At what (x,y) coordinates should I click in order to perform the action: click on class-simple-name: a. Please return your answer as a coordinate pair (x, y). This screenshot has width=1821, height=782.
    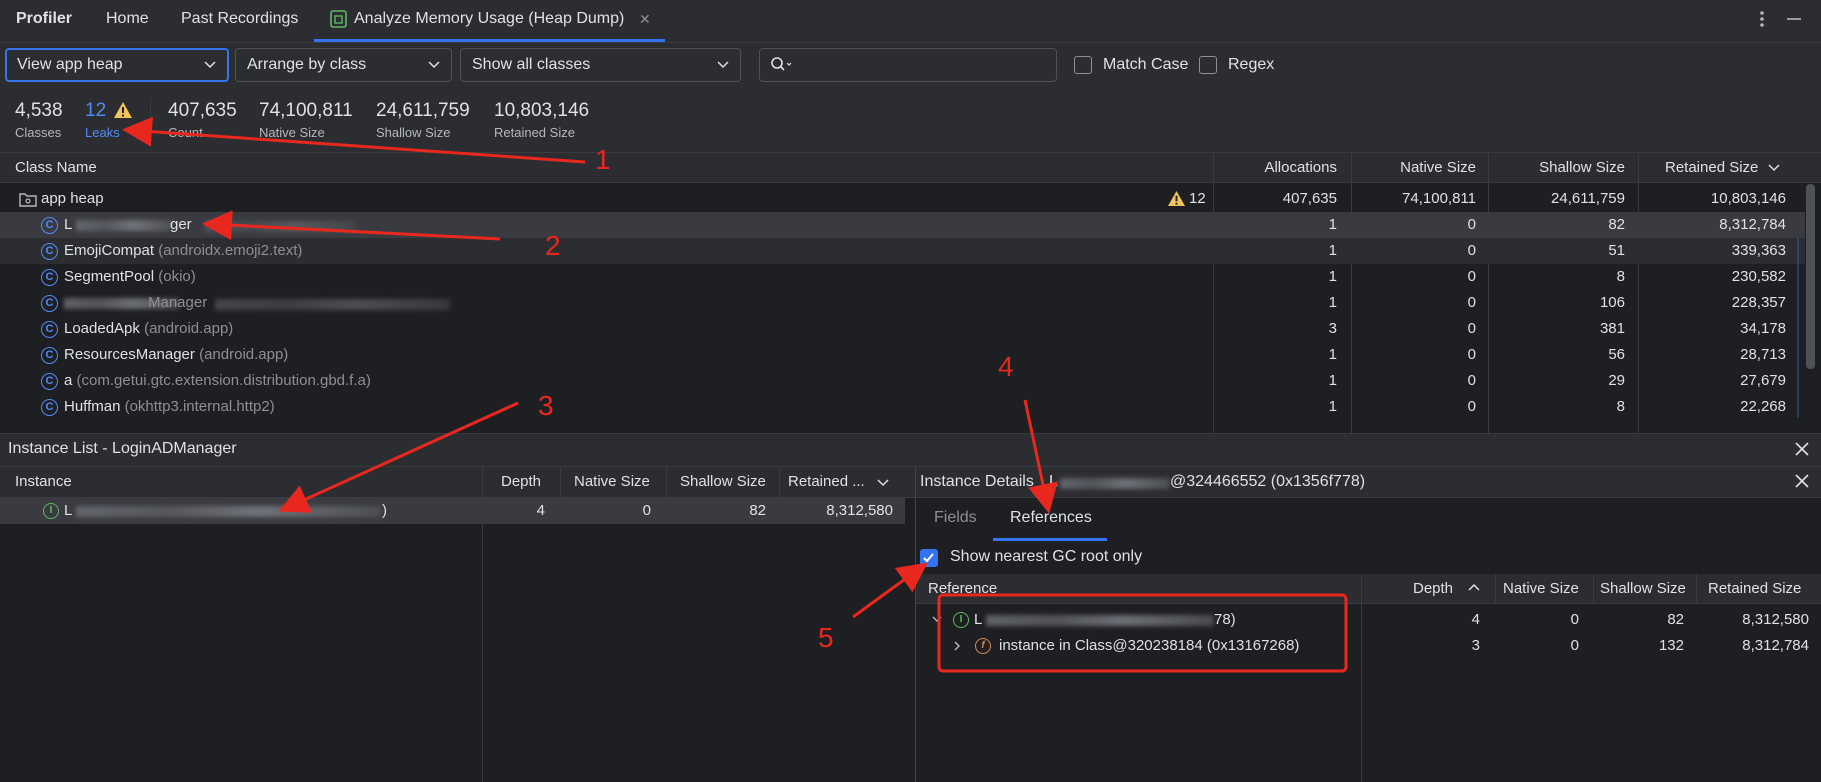
    Looking at the image, I should click on (68, 380).